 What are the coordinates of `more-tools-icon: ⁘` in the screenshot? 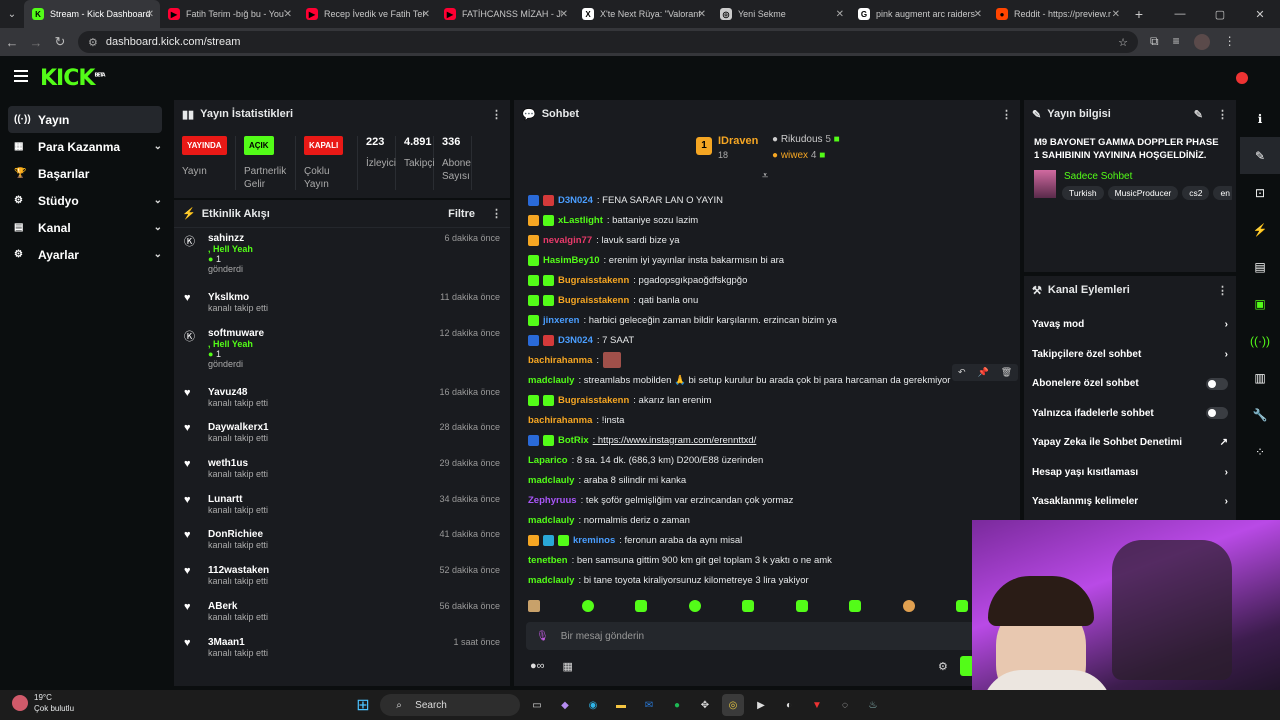 It's located at (1260, 451).